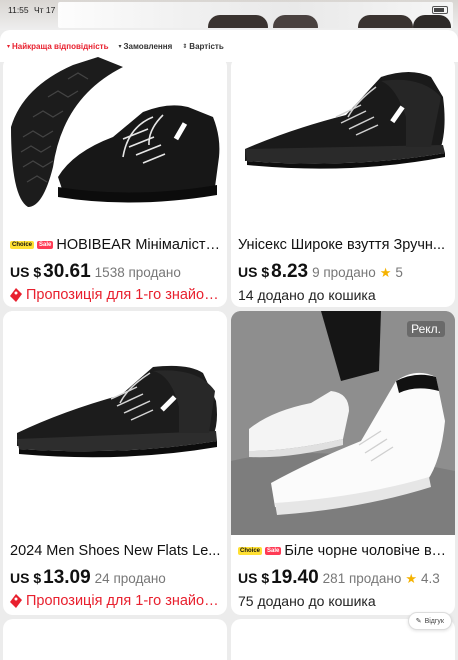  I want to click on product-price: 13.09, so click(67, 577).